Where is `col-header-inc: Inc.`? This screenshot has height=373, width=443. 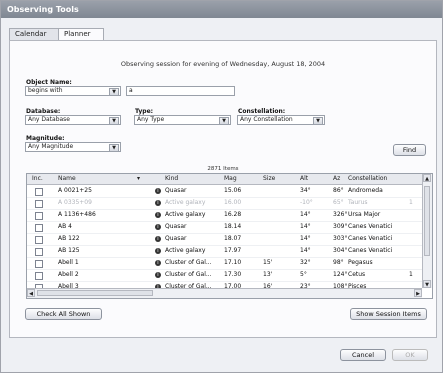 col-header-inc: Inc. is located at coordinates (37, 179).